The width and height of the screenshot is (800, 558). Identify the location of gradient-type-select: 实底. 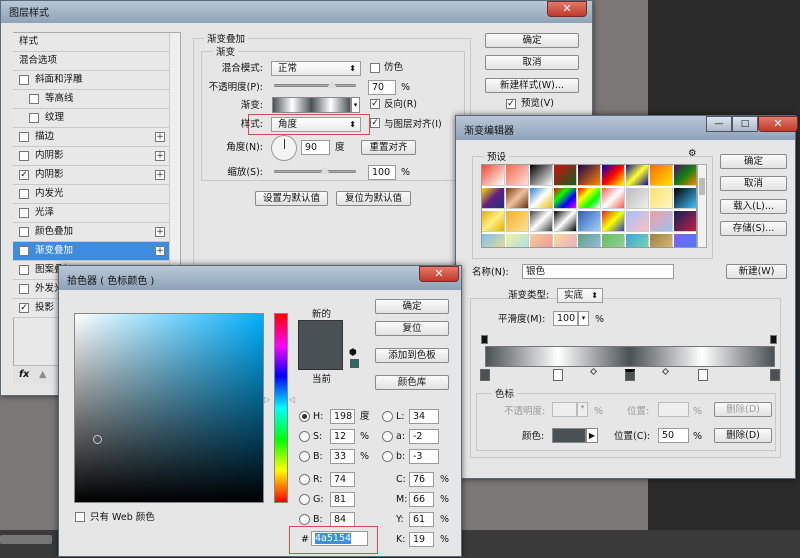
(580, 295).